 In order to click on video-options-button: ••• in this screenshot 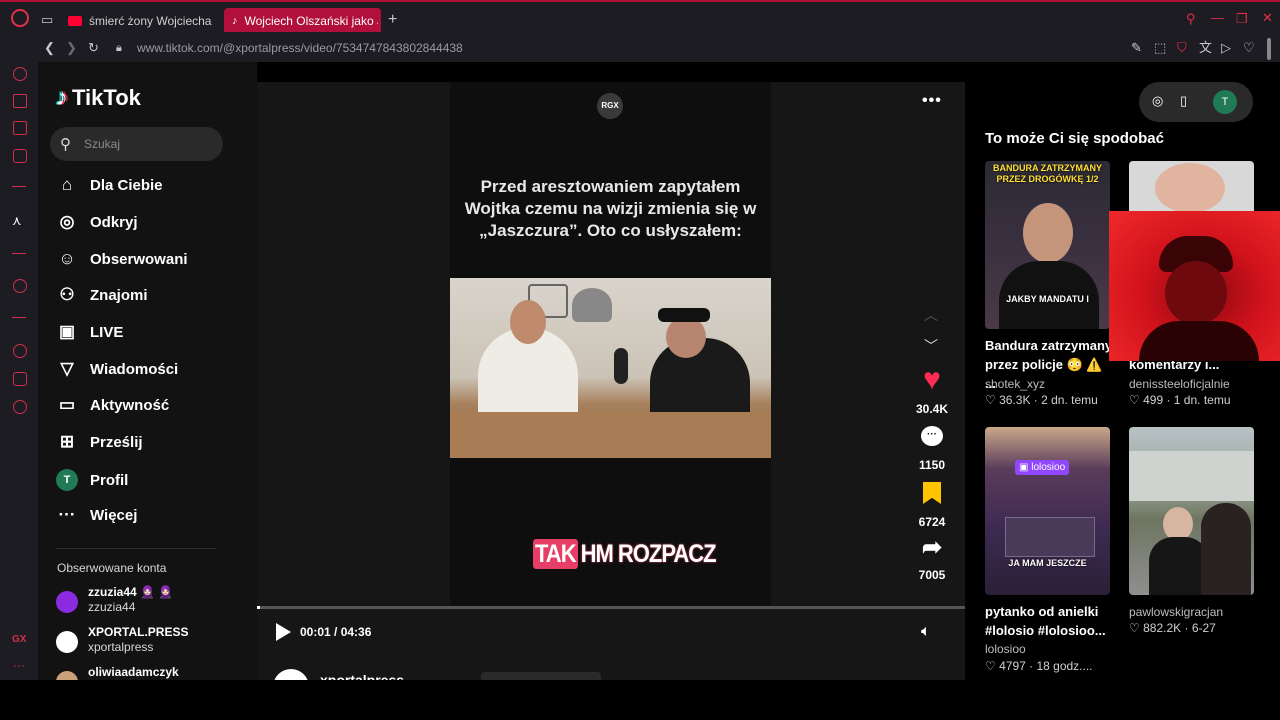, I will do `click(932, 101)`.